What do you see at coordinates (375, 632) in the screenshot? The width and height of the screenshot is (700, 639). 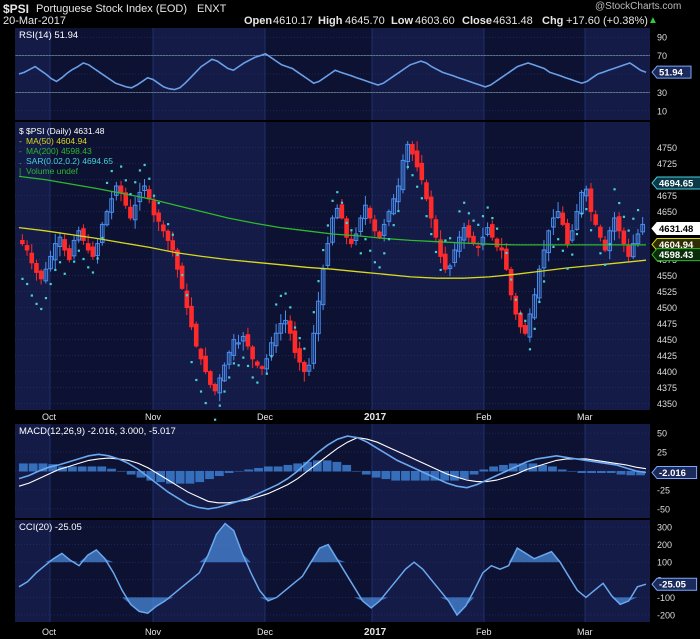 I see `x-tick-label: 2017` at bounding box center [375, 632].